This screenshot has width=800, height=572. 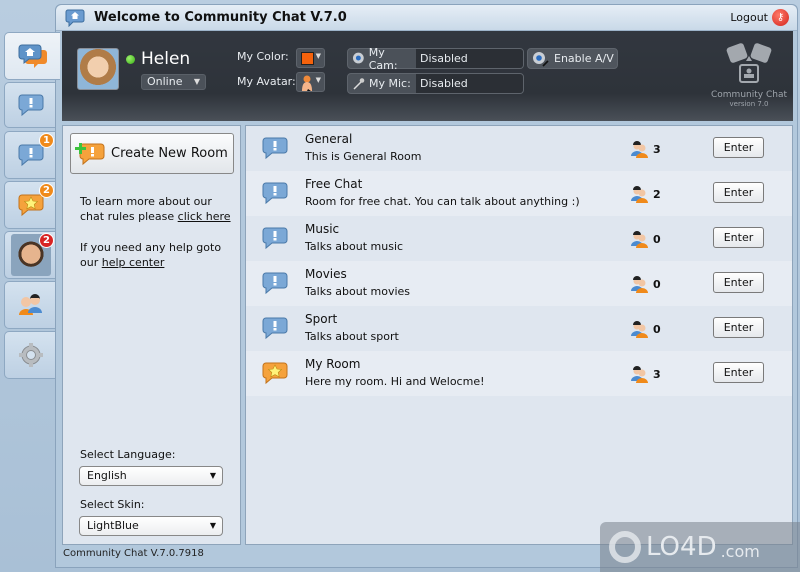 What do you see at coordinates (657, 194) in the screenshot?
I see `user-count-value: 2` at bounding box center [657, 194].